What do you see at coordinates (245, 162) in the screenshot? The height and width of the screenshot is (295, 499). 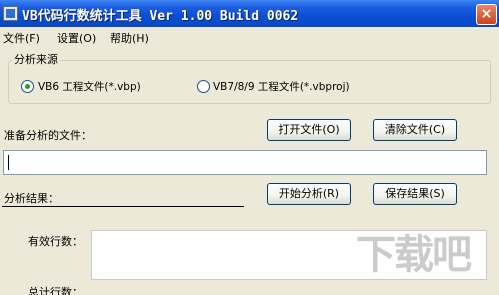 I see `file-path-input` at bounding box center [245, 162].